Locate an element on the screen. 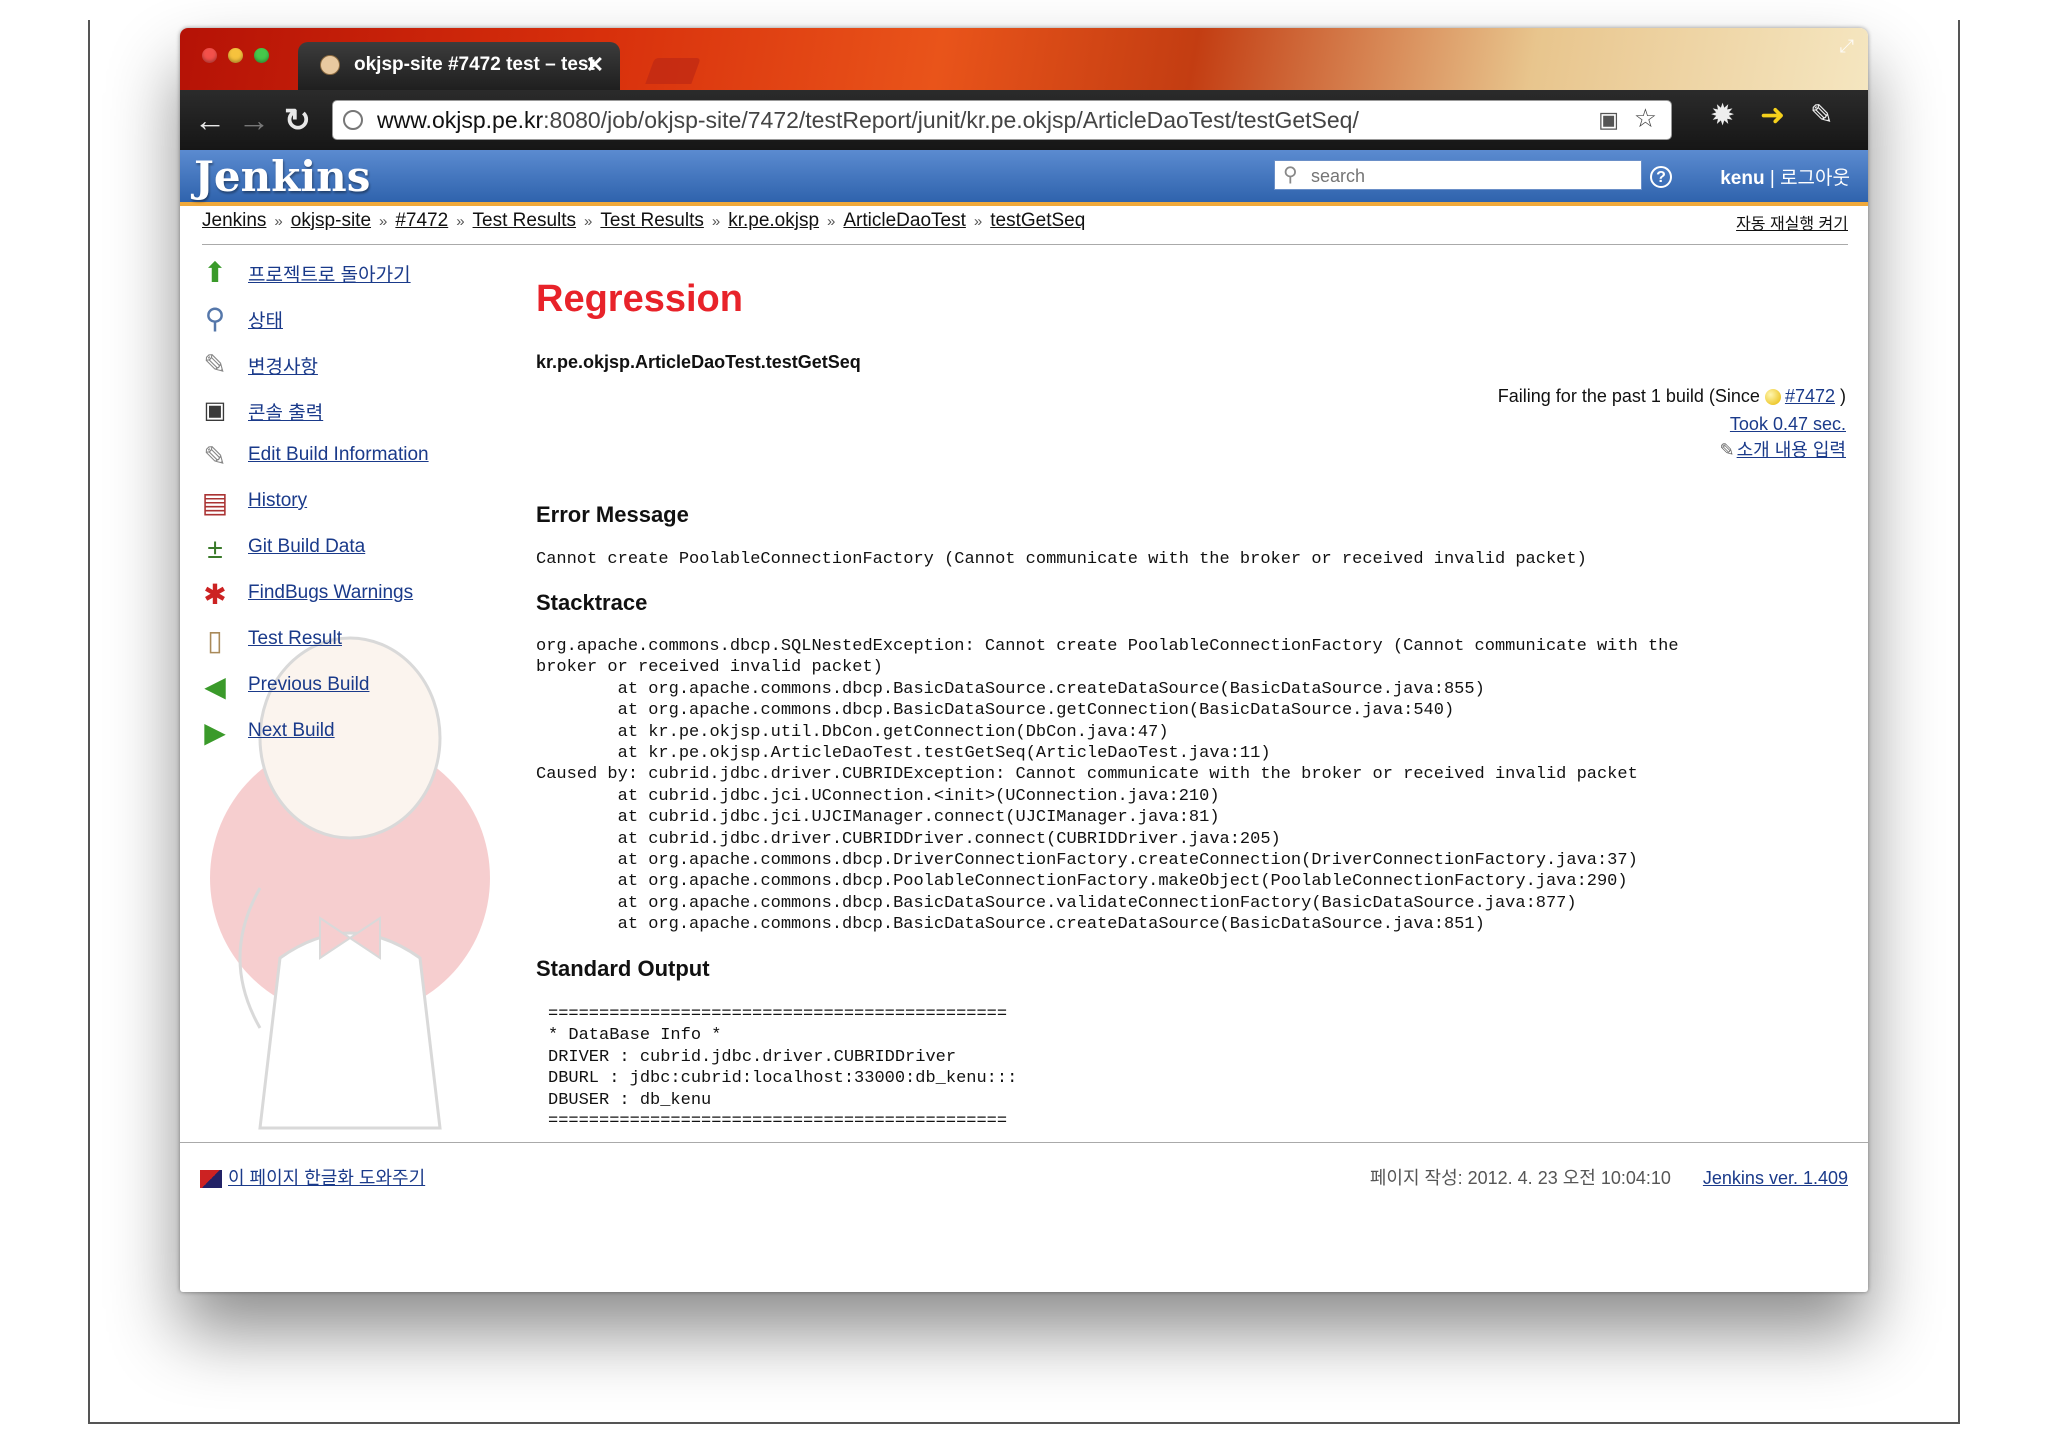  notepad-icon: ✎ is located at coordinates (215, 364).